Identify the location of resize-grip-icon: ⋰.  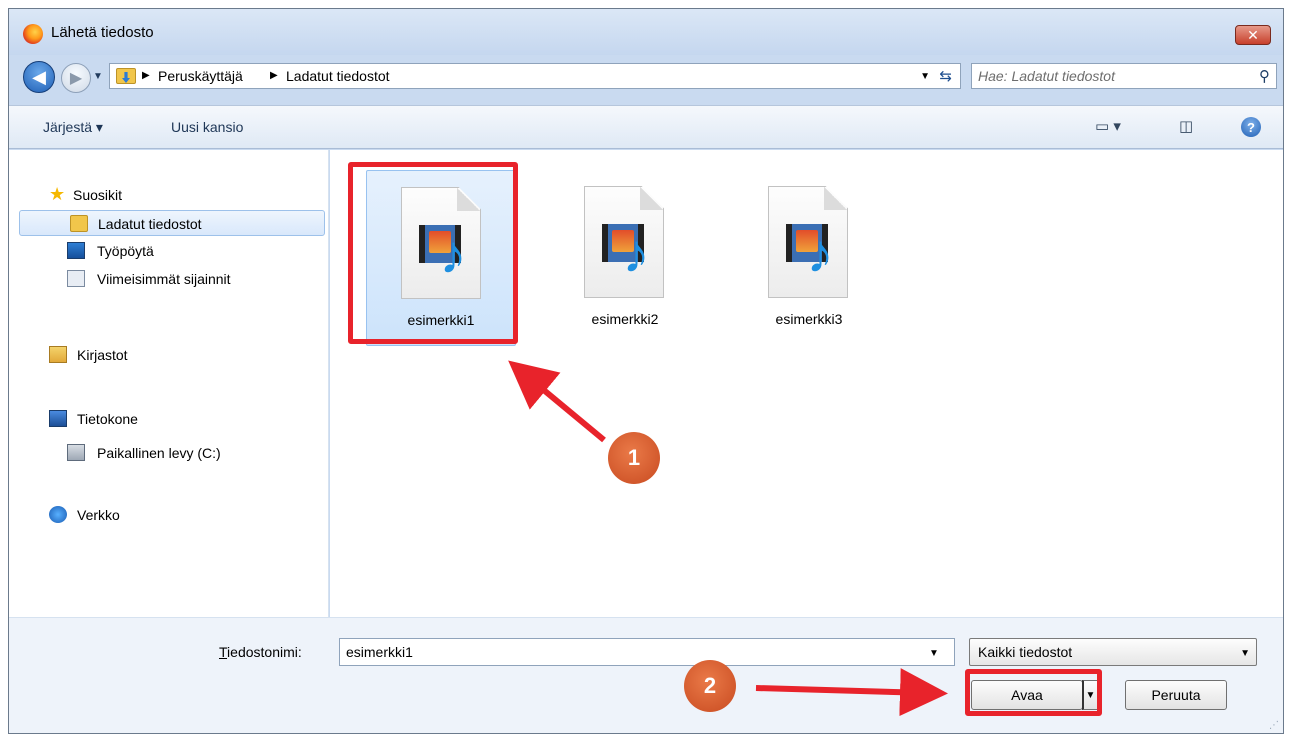
(1274, 725).